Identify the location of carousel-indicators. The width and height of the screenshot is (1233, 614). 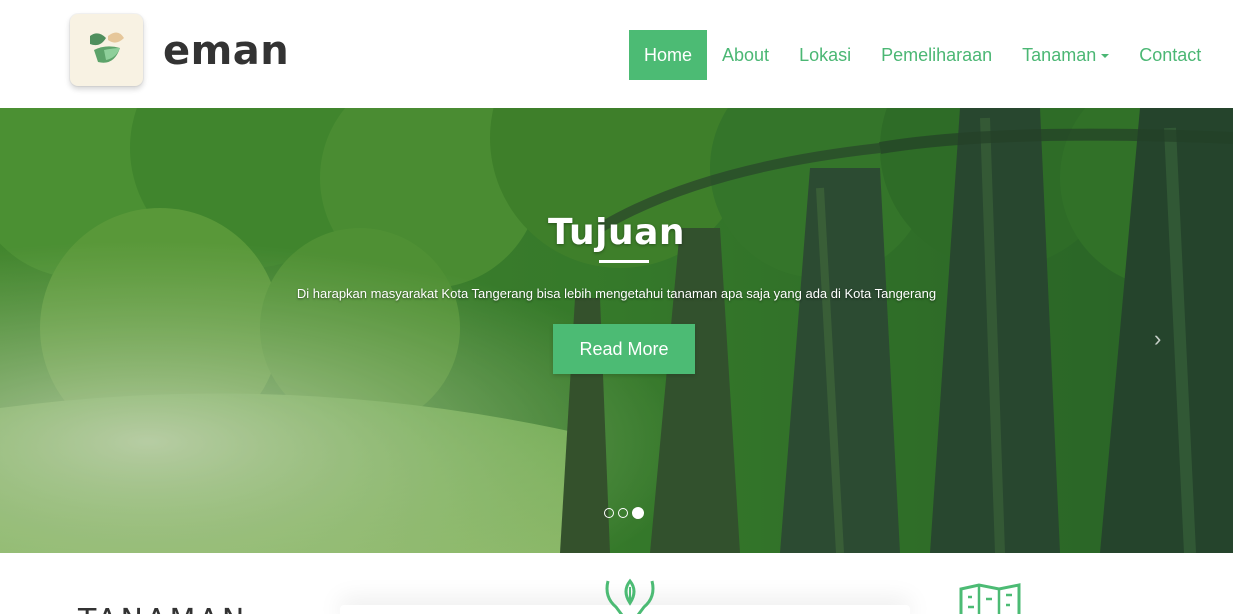
(624, 513).